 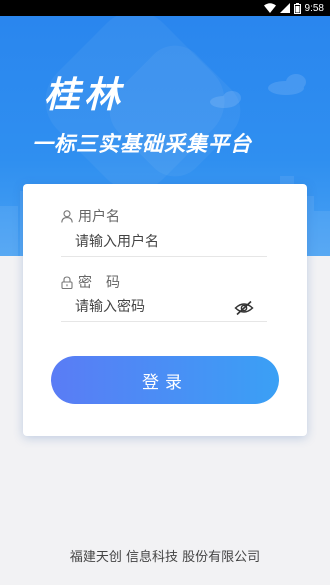 What do you see at coordinates (165, 8) in the screenshot?
I see `status-bar: 9:58` at bounding box center [165, 8].